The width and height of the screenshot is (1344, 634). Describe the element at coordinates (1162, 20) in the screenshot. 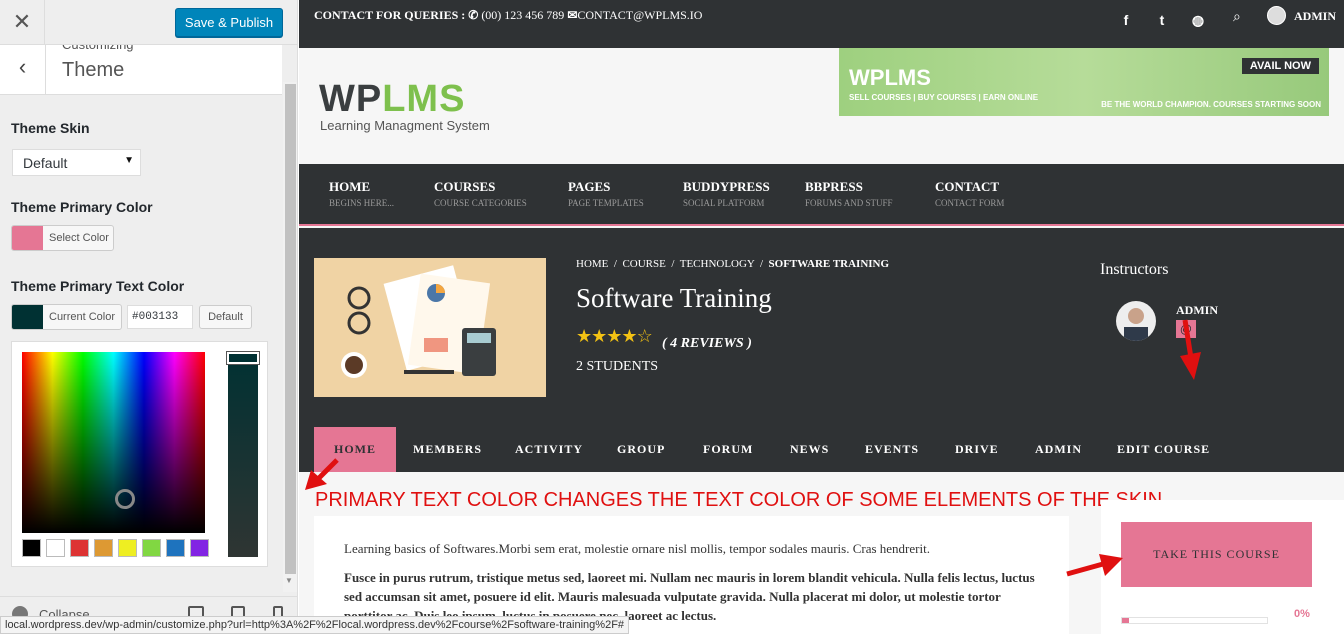

I see `twitter-icon: t` at that location.